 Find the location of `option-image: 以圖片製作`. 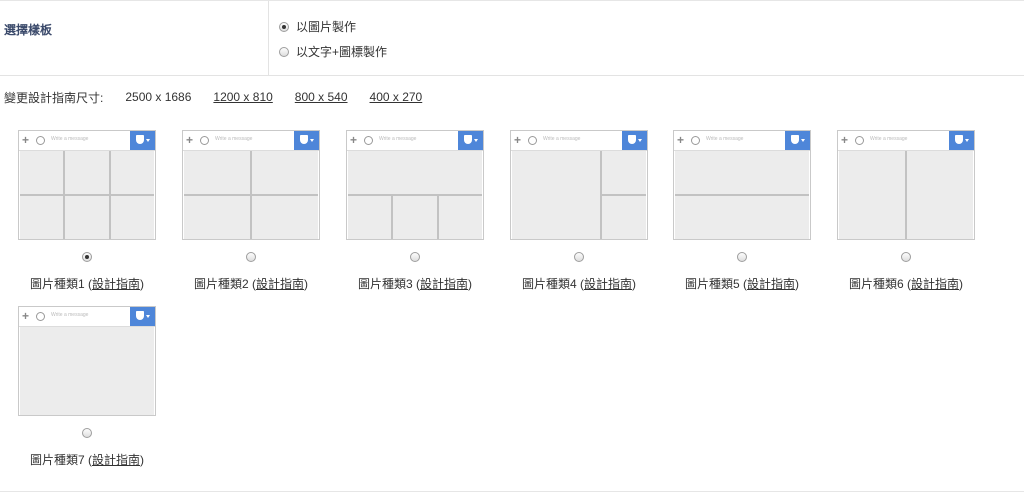

option-image: 以圖片製作 is located at coordinates (317, 26).